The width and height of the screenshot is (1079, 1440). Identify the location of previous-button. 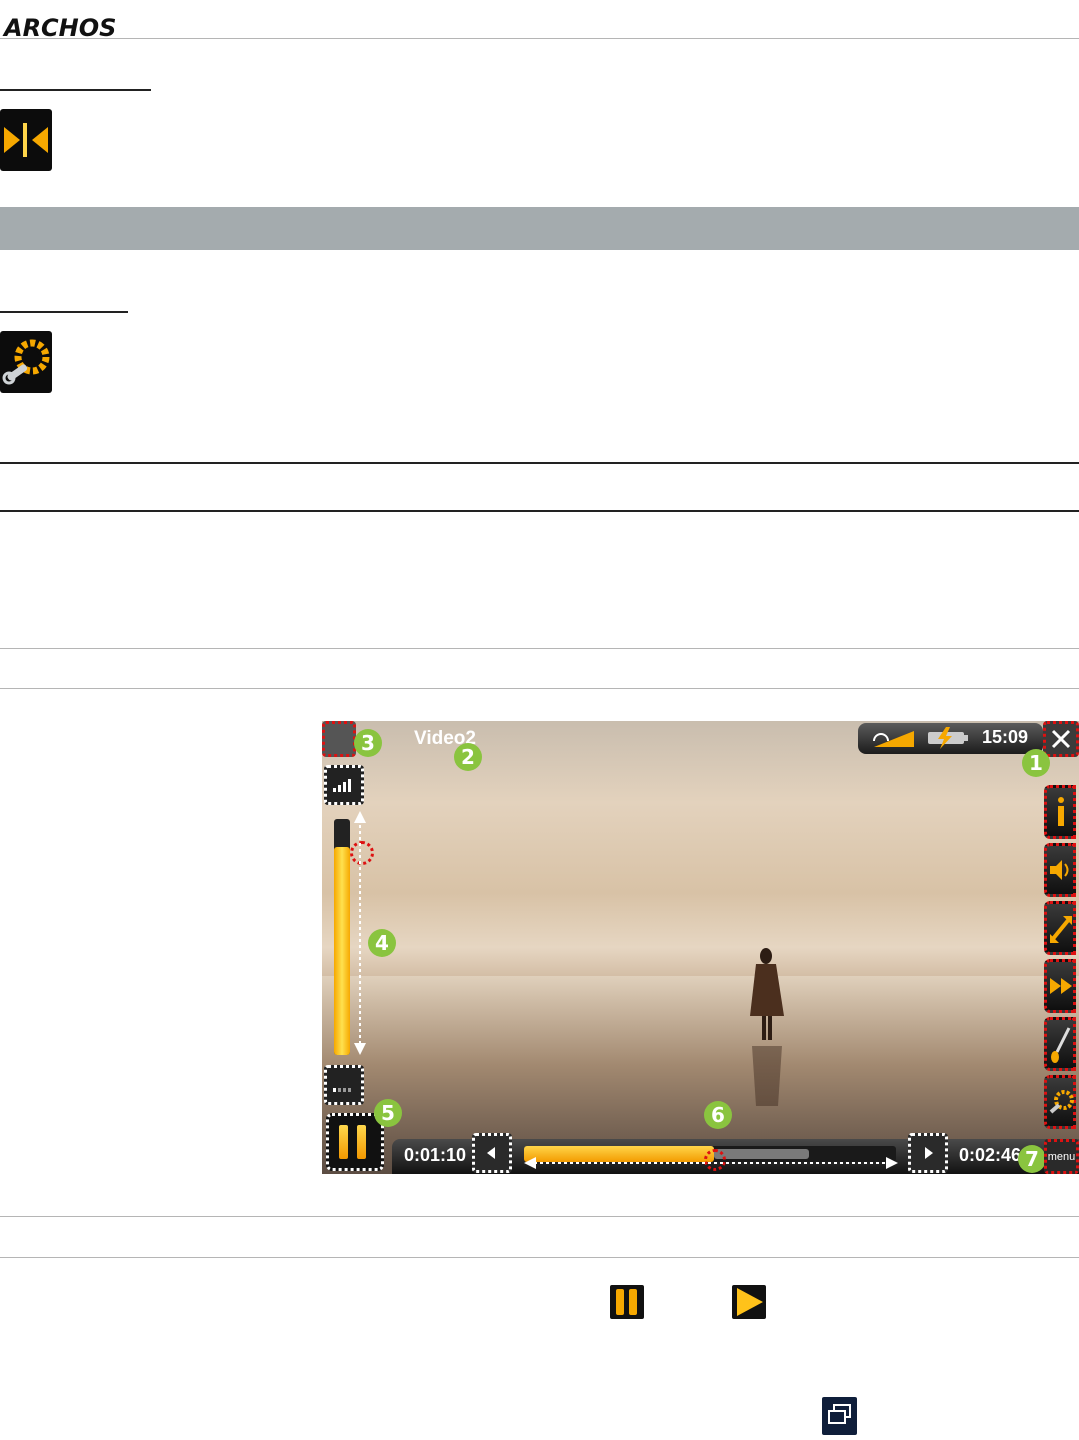
(492, 1153).